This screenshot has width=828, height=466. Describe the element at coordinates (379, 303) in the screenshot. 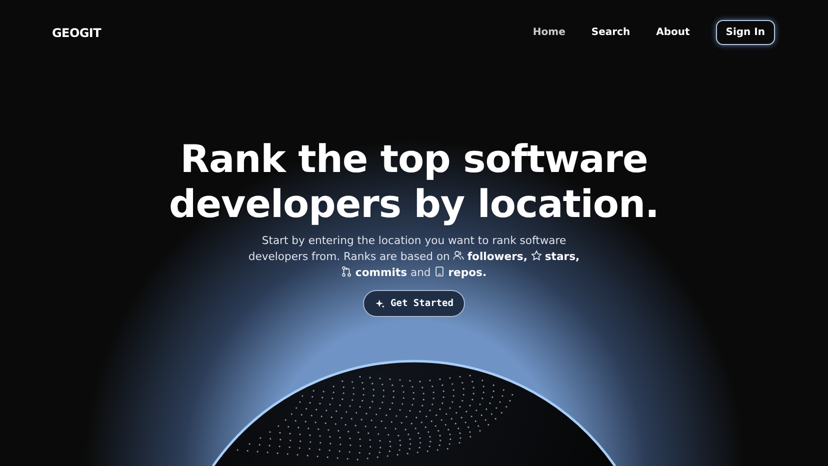

I see `sparkle-icon` at that location.